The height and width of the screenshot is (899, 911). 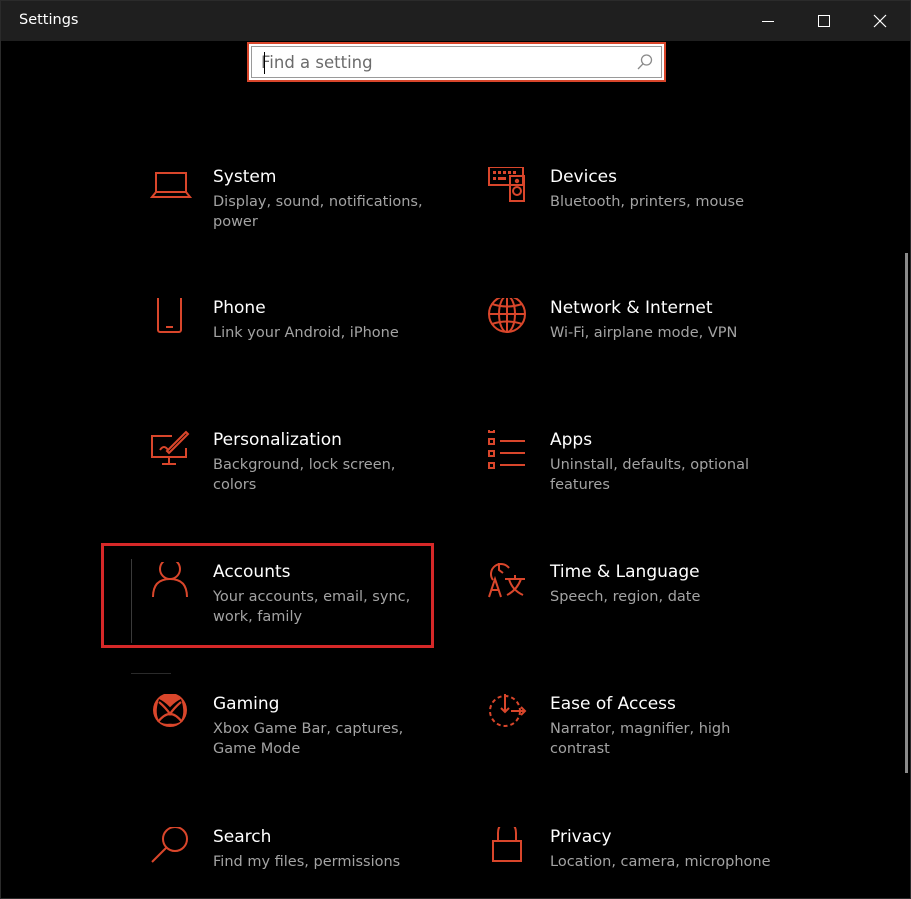 I want to click on minimize-icon, so click(x=768, y=21).